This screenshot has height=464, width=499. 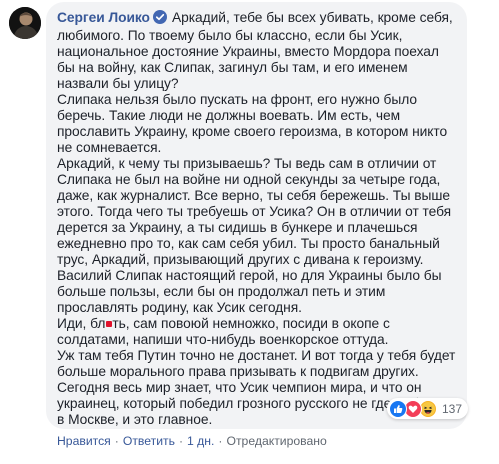 I want to click on verified-badge-icon, so click(x=159, y=19).